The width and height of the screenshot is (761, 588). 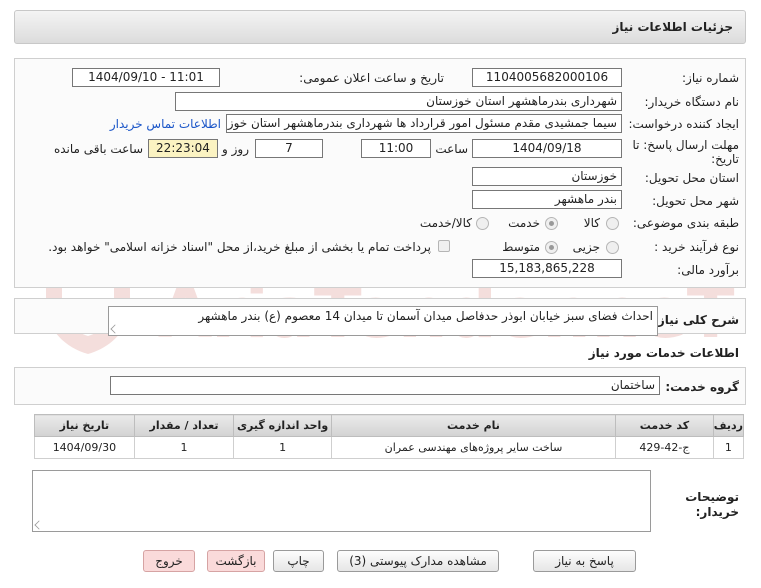 I want to click on deadline-time-label: ساعت, so click(x=451, y=149).